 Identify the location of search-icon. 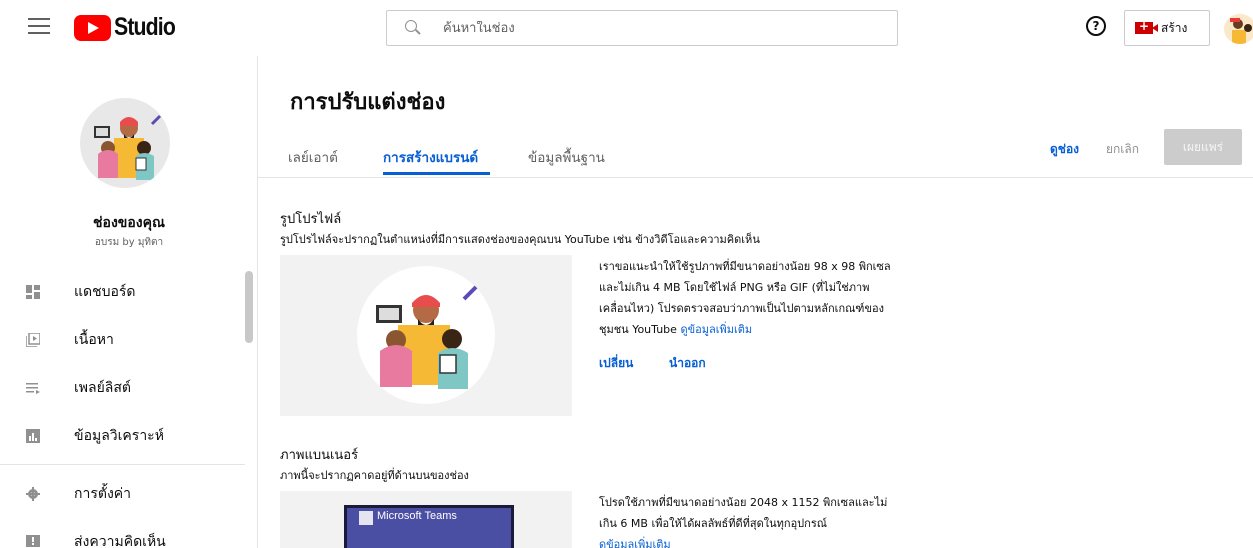
(413, 28).